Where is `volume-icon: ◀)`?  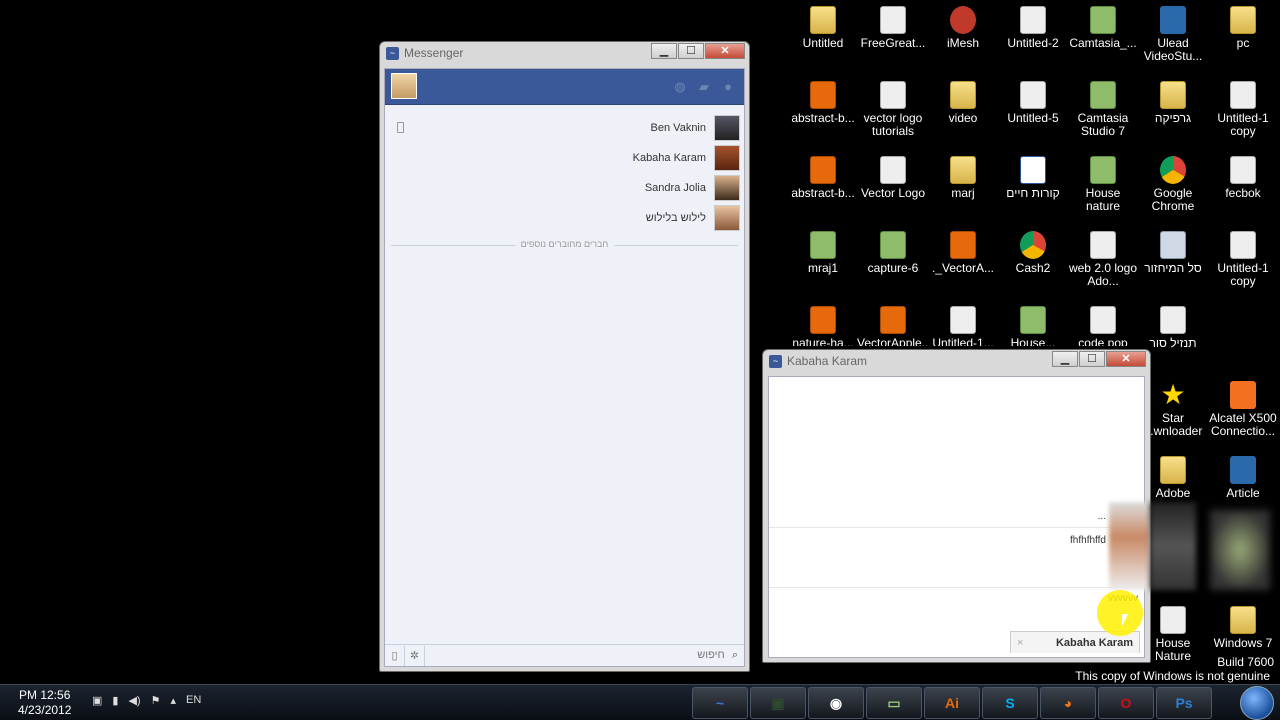 volume-icon: ◀) is located at coordinates (134, 700).